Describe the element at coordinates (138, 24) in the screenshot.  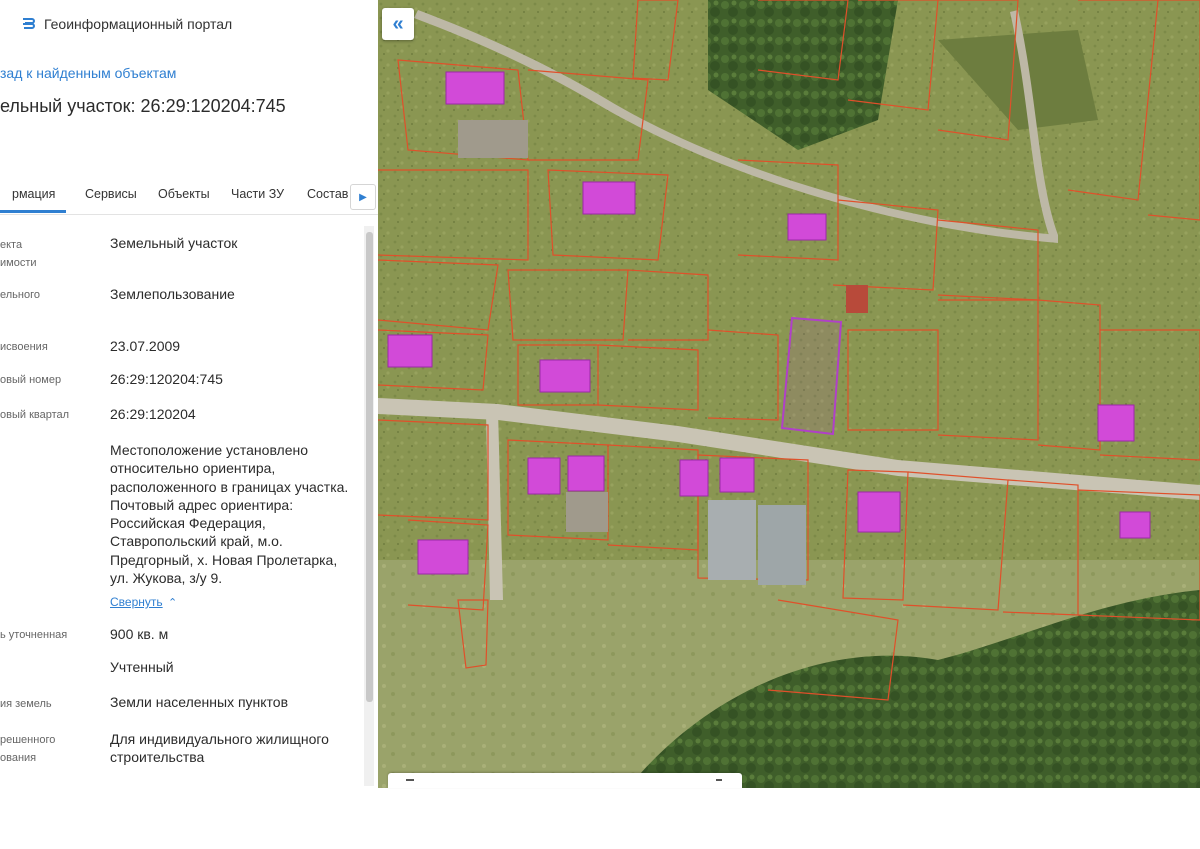
I see `portal-title: Геоинформационный портал` at that location.